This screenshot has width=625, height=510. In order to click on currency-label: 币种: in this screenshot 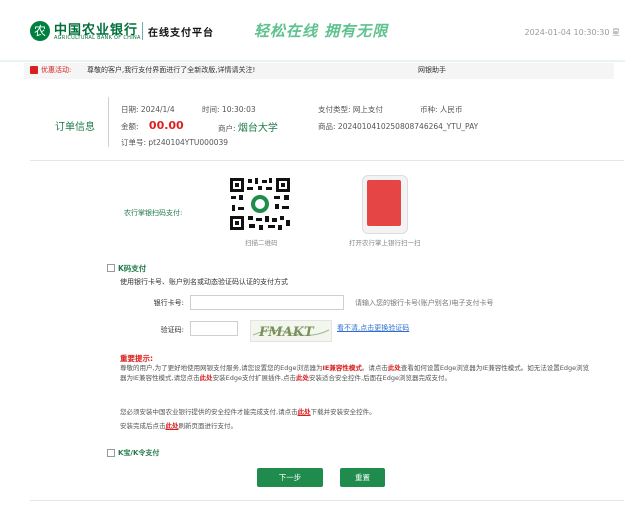, I will do `click(429, 109)`.